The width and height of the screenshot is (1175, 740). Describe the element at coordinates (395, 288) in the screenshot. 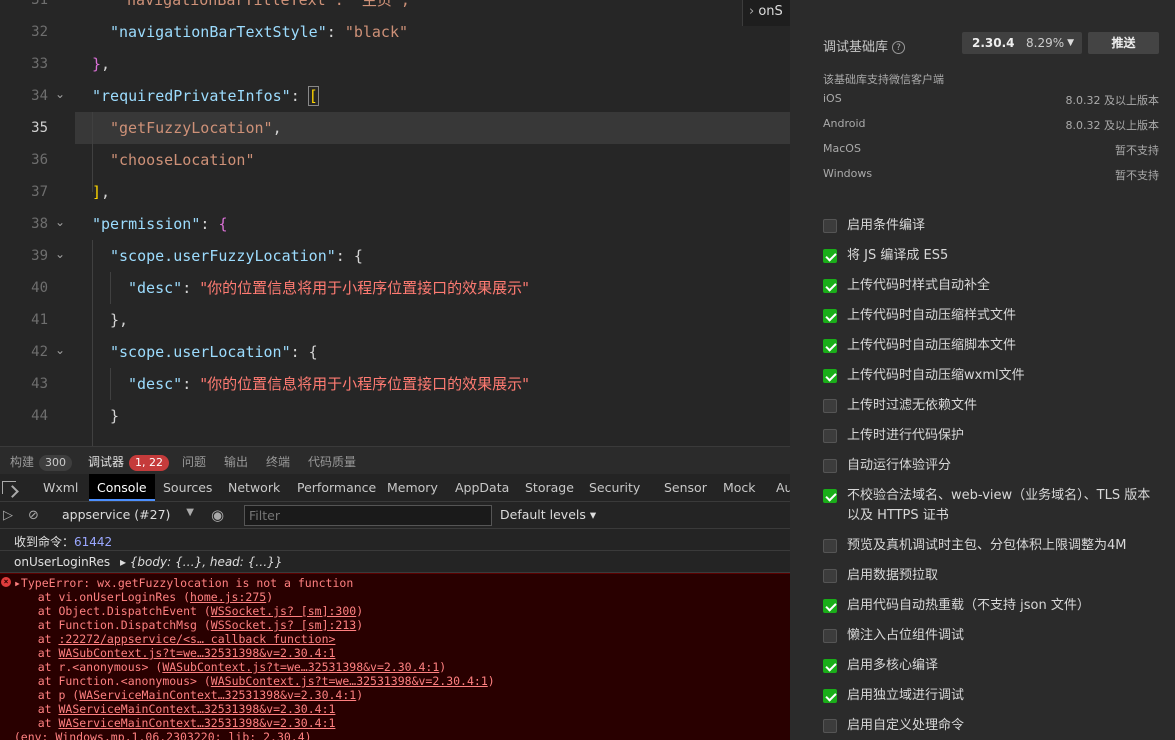

I see `code-line: 40 "desc": "你的位置信息将用于小程序位置接口的效果展示"` at that location.